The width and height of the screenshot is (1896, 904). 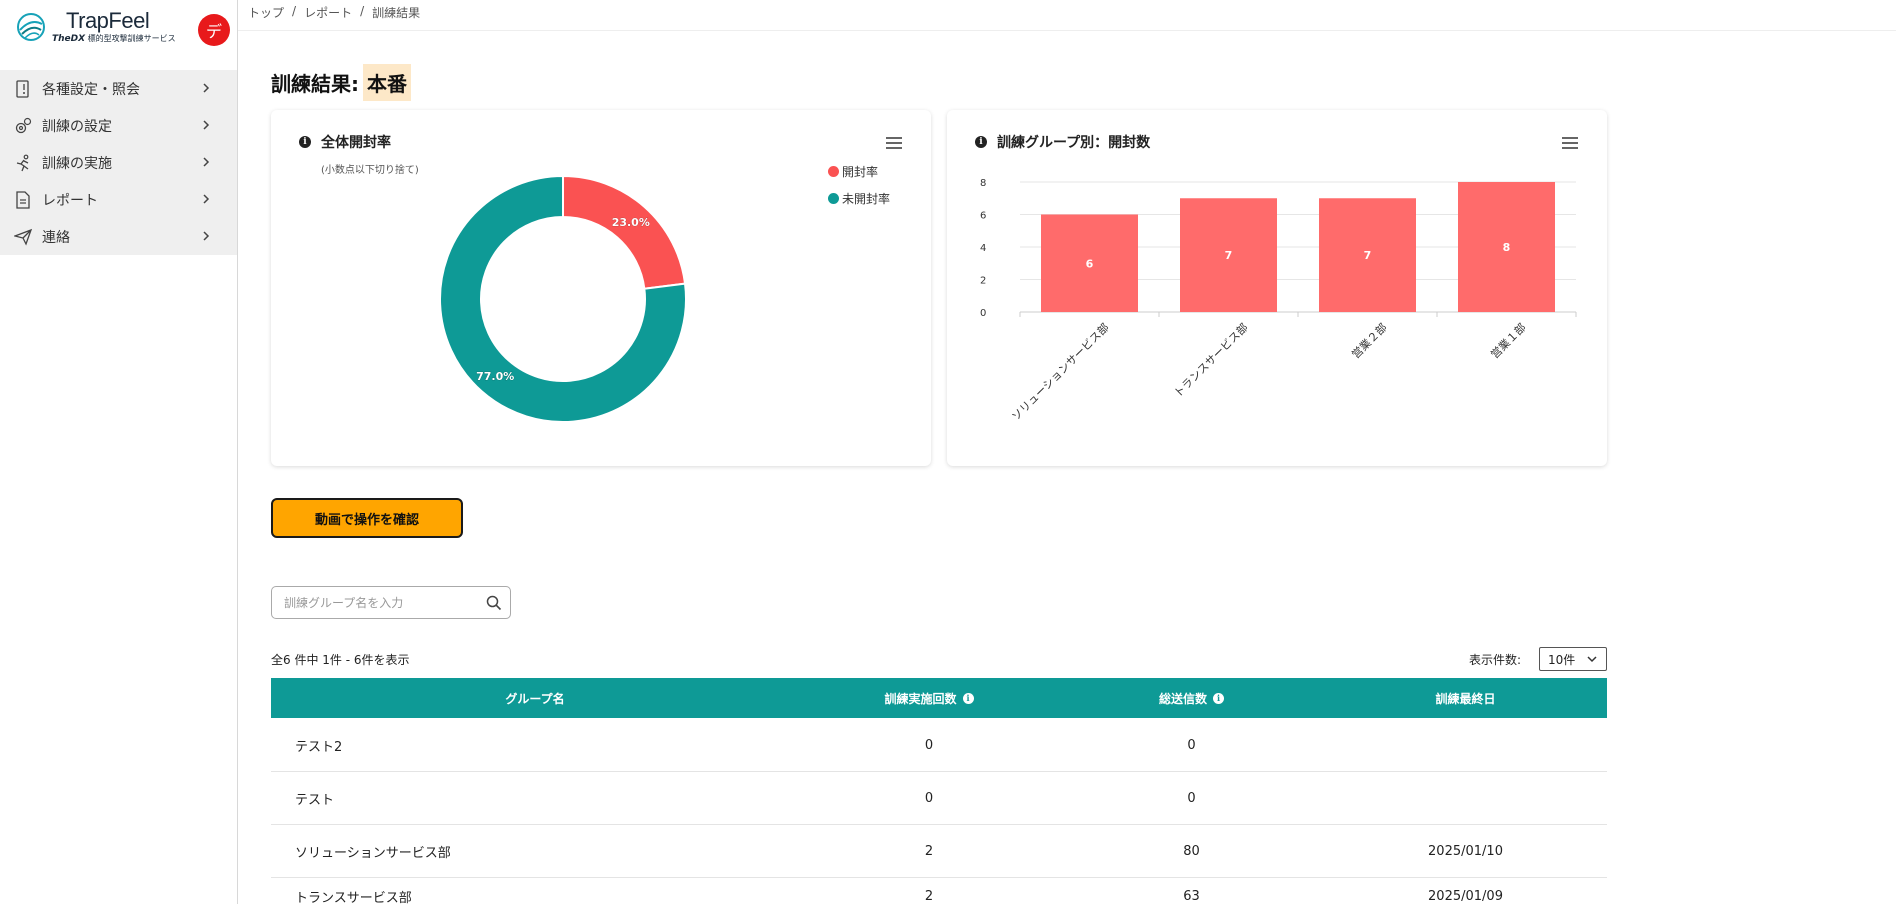 What do you see at coordinates (1465, 896) in the screenshot?
I see `cell-last-date: 2025/01/09` at bounding box center [1465, 896].